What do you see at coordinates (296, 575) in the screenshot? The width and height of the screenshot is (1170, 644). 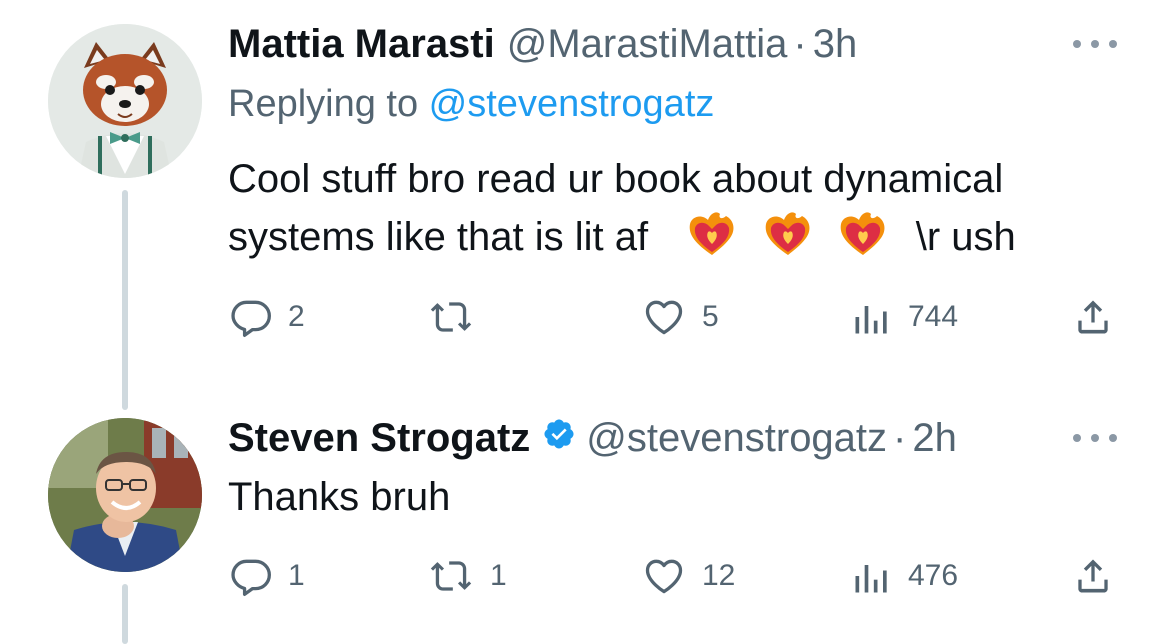 I see `reply-count: 1` at bounding box center [296, 575].